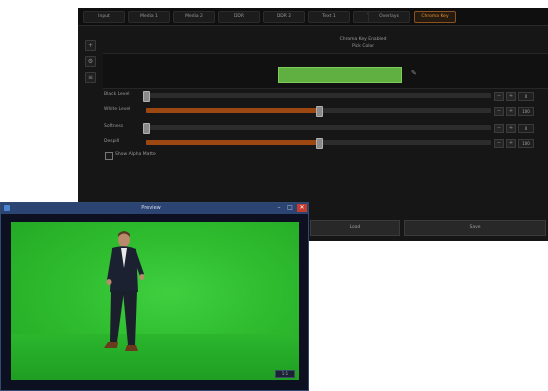 The height and width of the screenshot is (391, 548). Describe the element at coordinates (149, 17) in the screenshot. I see `tab-media-1: Media 1` at that location.